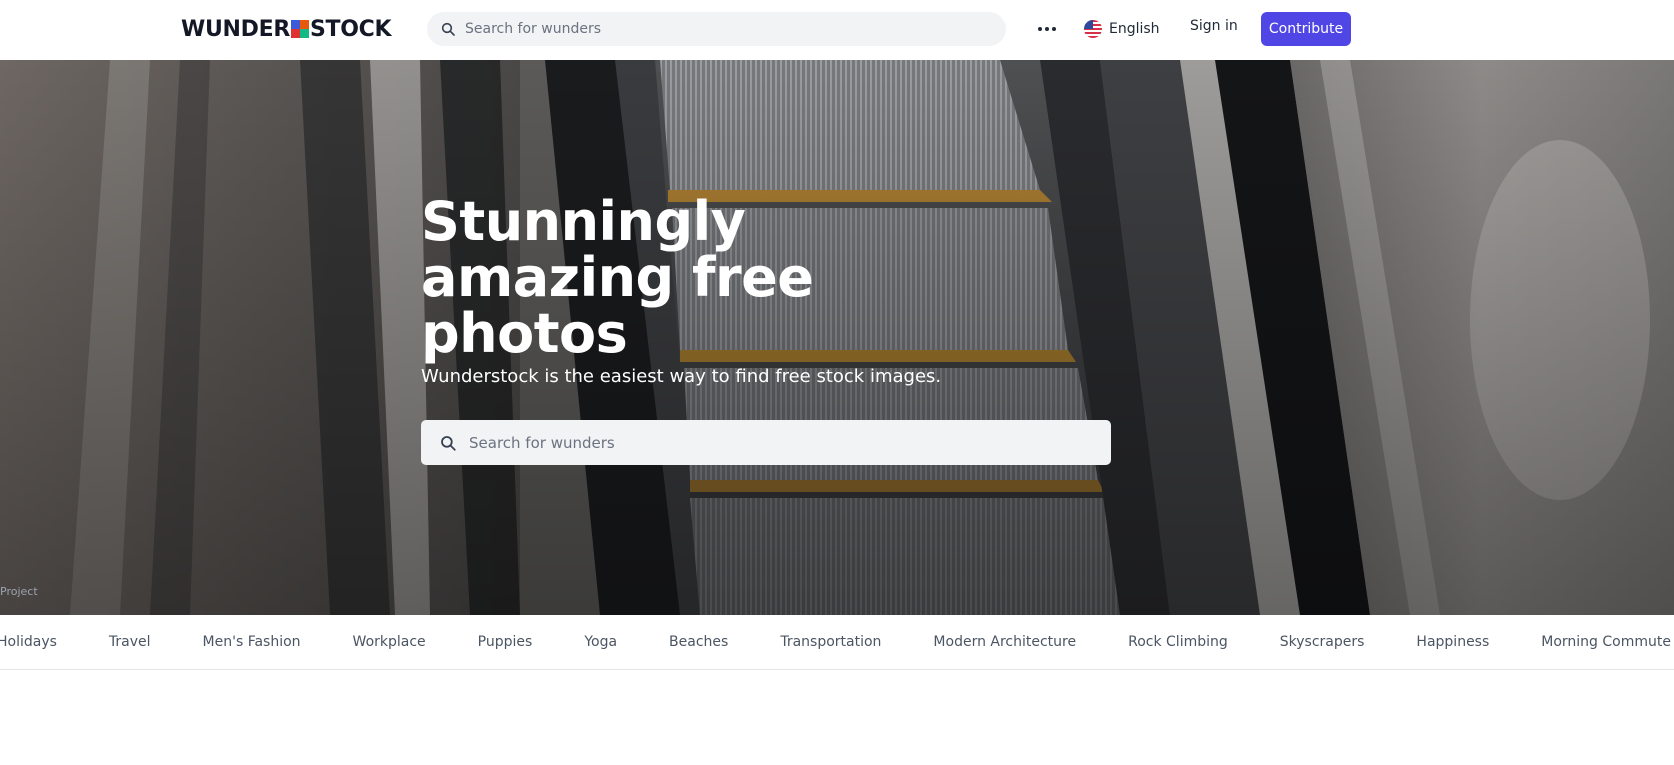 The image size is (1674, 765). Describe the element at coordinates (1322, 642) in the screenshot. I see `category-skyscrapers: Skyscrapers` at that location.